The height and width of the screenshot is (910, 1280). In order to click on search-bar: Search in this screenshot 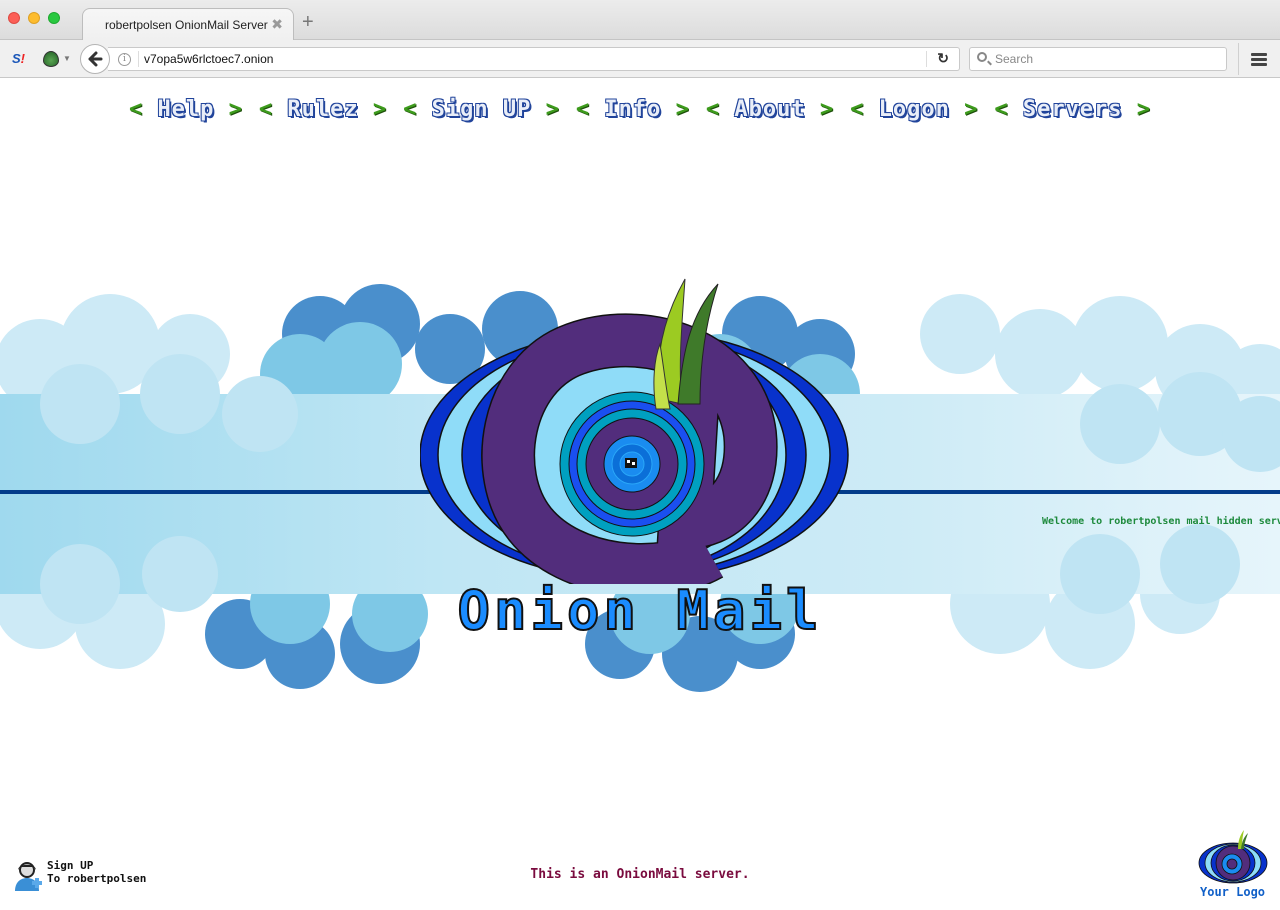, I will do `click(1098, 59)`.